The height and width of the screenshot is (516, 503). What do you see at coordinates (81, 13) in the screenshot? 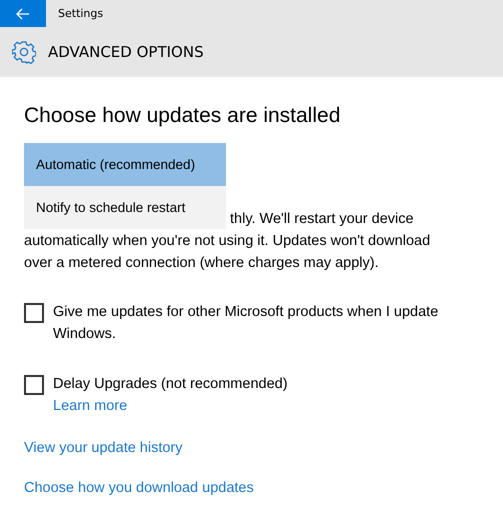
I see `window-title: Settings` at bounding box center [81, 13].